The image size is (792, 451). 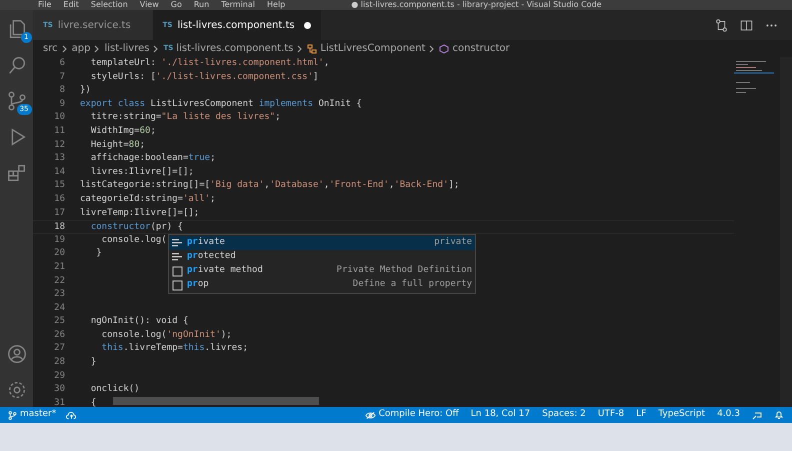 What do you see at coordinates (59, 213) in the screenshot?
I see `line-number: 17` at bounding box center [59, 213].